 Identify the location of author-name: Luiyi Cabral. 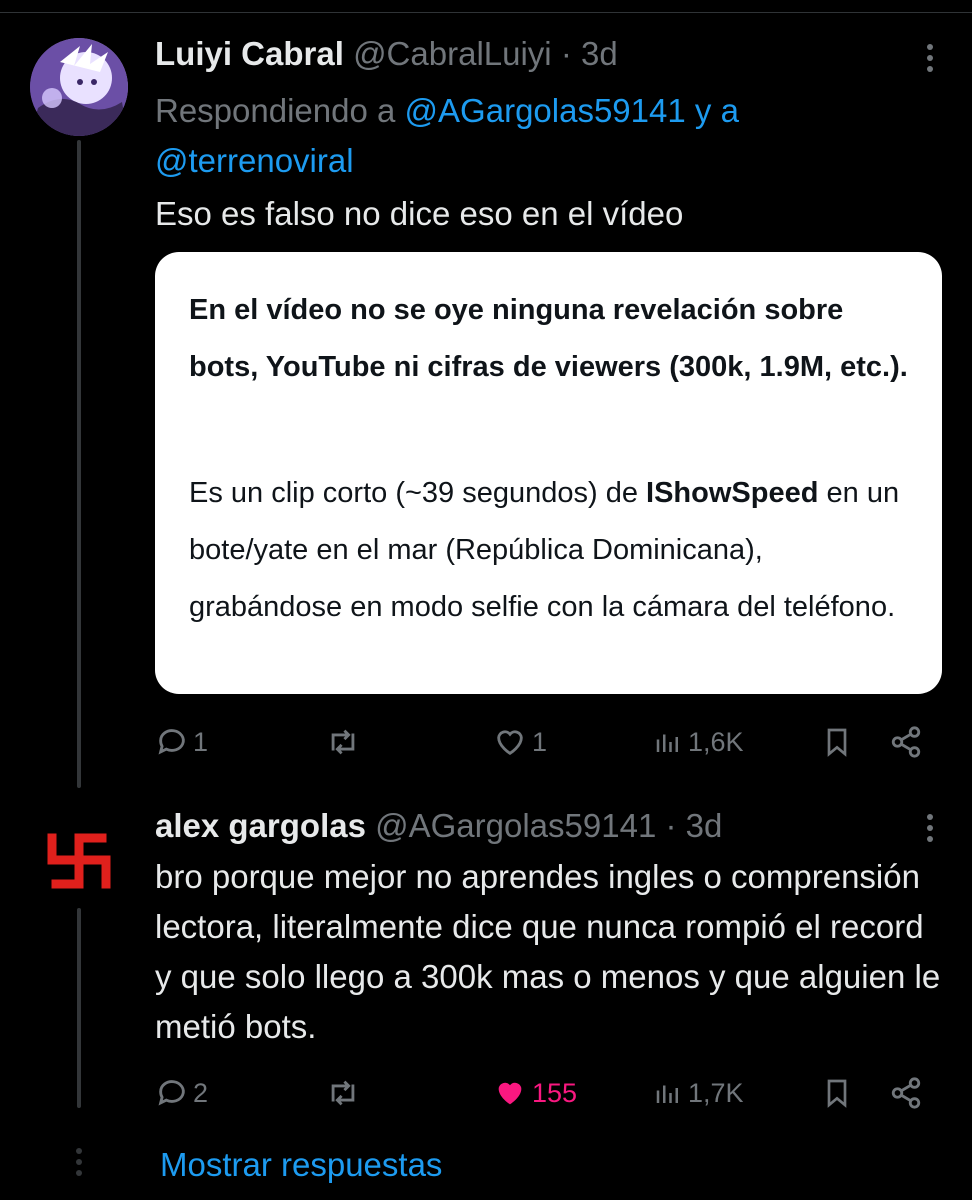
(249, 53).